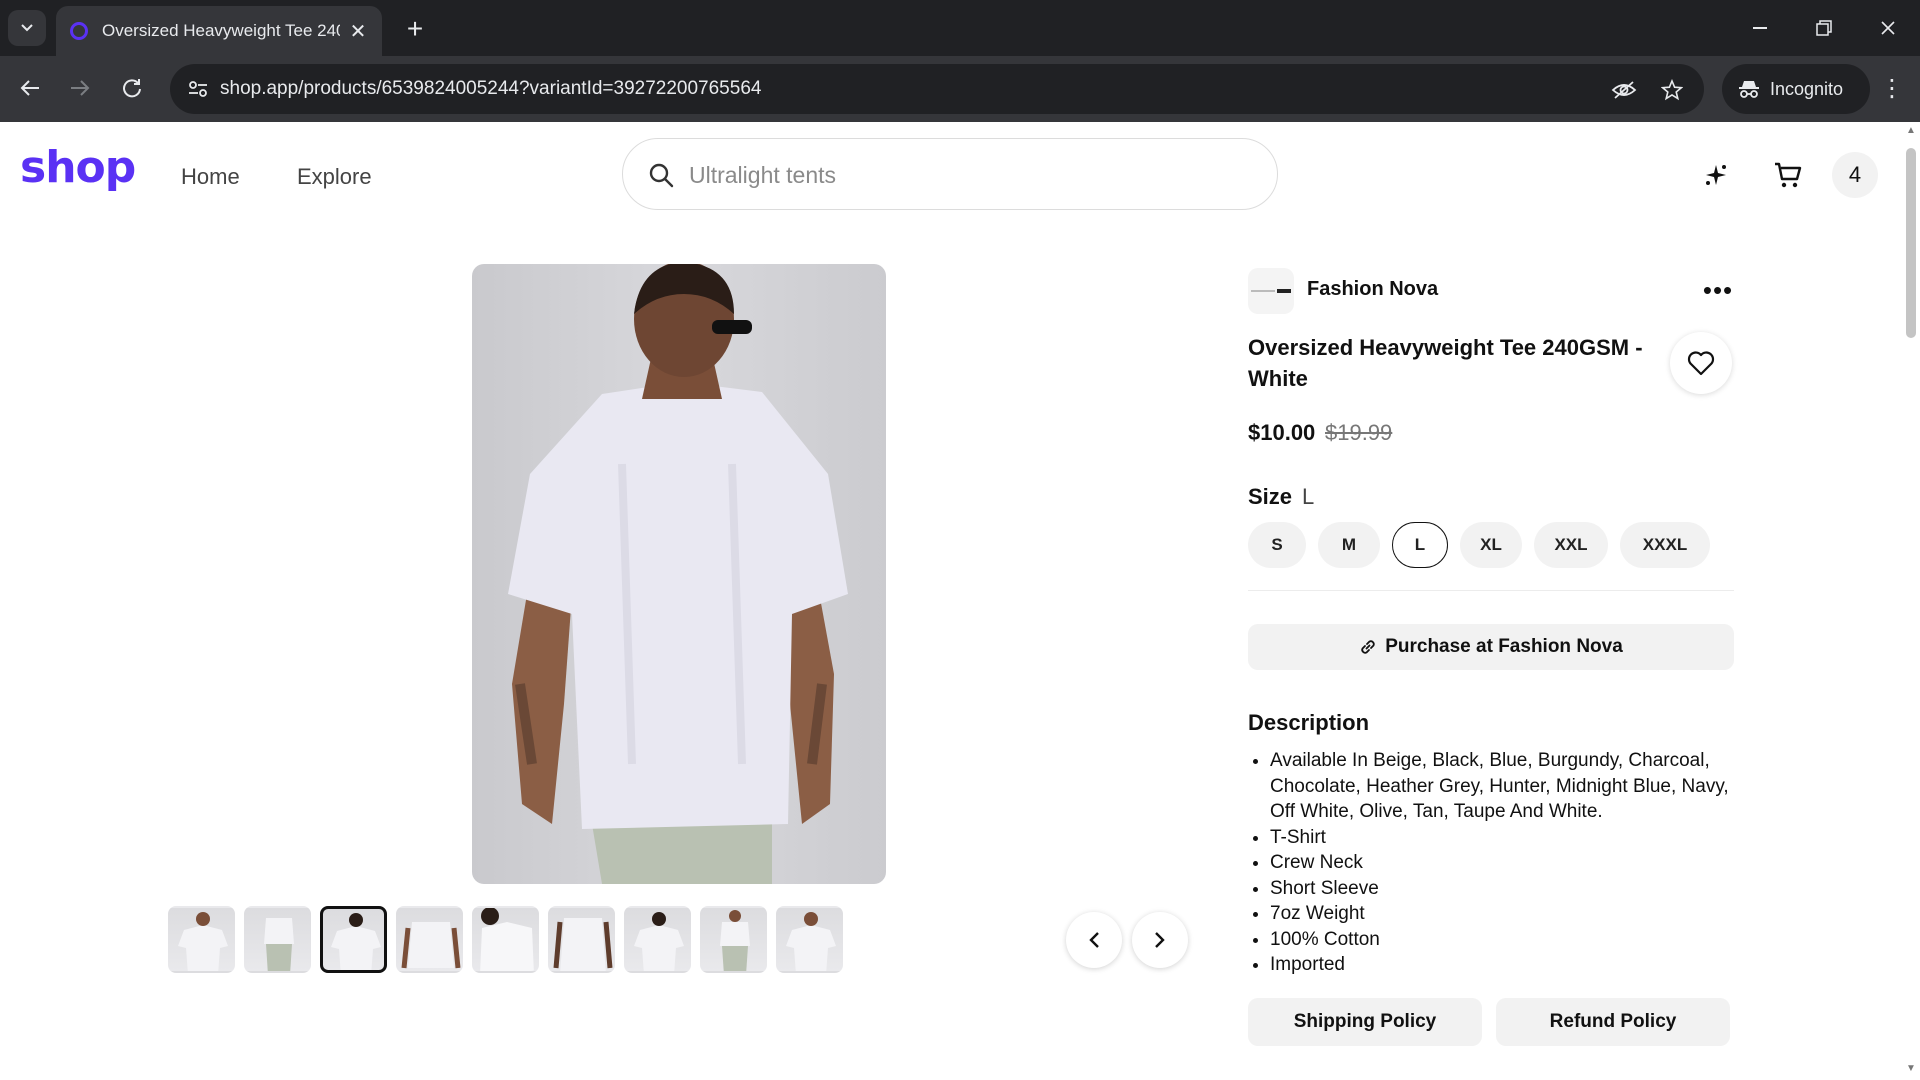 Image resolution: width=1920 pixels, height=1080 pixels. I want to click on list-item: Short Sleeve, so click(1505, 889).